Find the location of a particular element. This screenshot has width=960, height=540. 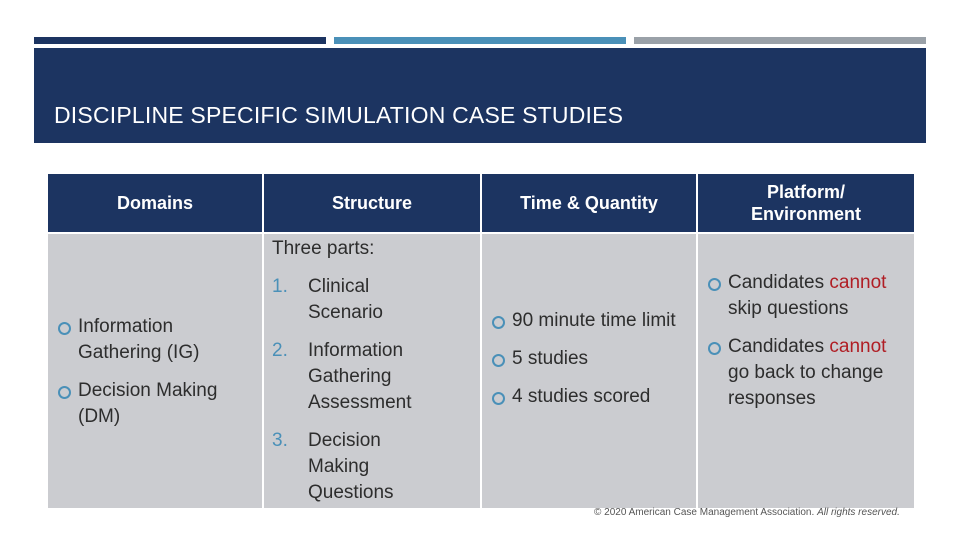

list-item: 90 minute time limit is located at coordinates (590, 321).